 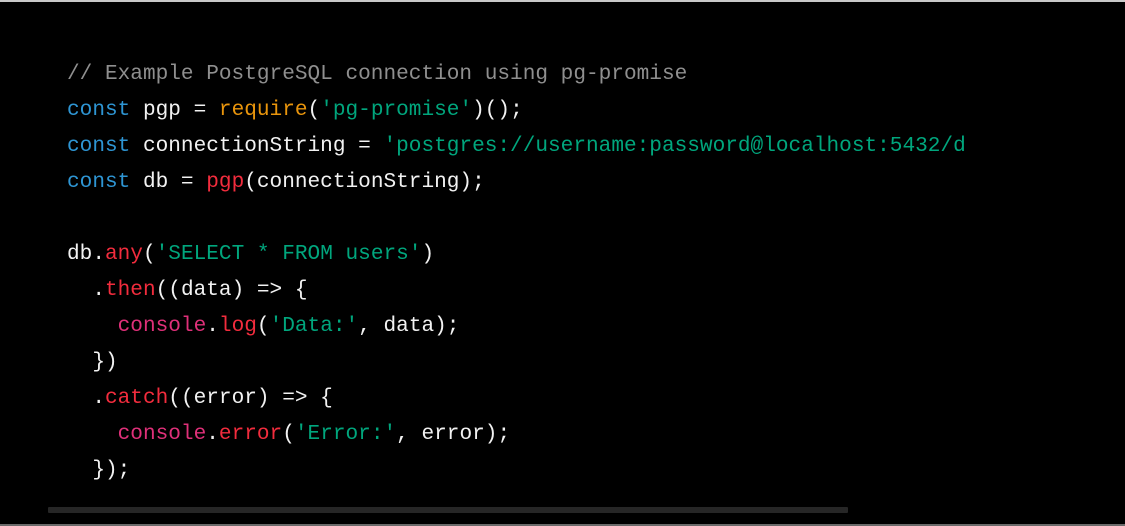 What do you see at coordinates (596, 254) in the screenshot?
I see `code-line: db.any('SELECT * FROM users')` at bounding box center [596, 254].